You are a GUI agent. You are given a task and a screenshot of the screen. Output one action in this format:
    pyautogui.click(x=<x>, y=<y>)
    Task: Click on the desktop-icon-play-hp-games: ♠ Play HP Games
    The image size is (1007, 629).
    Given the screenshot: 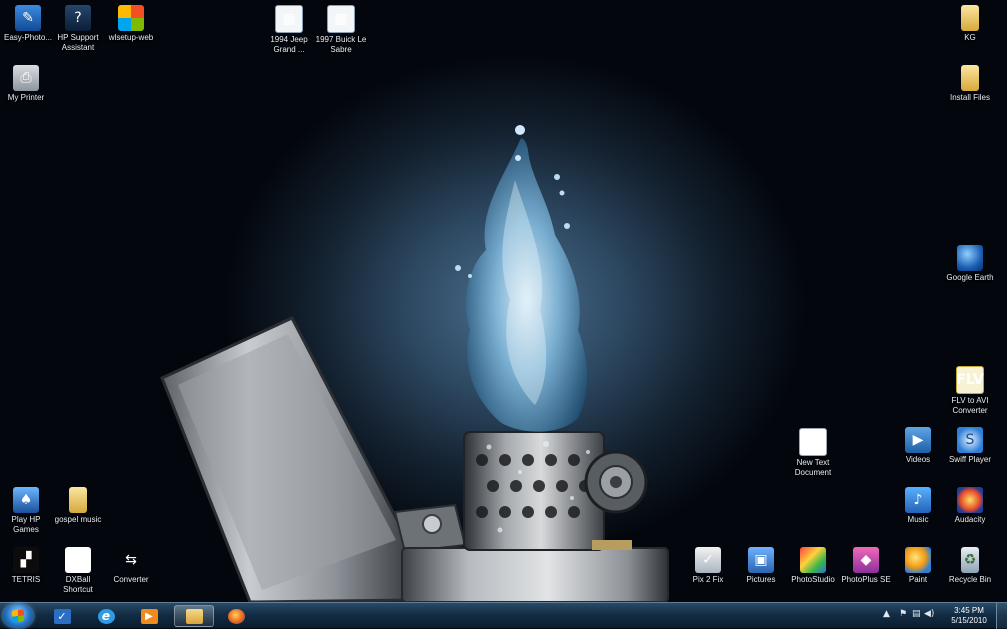 What is the action you would take?
    pyautogui.click(x=27, y=510)
    